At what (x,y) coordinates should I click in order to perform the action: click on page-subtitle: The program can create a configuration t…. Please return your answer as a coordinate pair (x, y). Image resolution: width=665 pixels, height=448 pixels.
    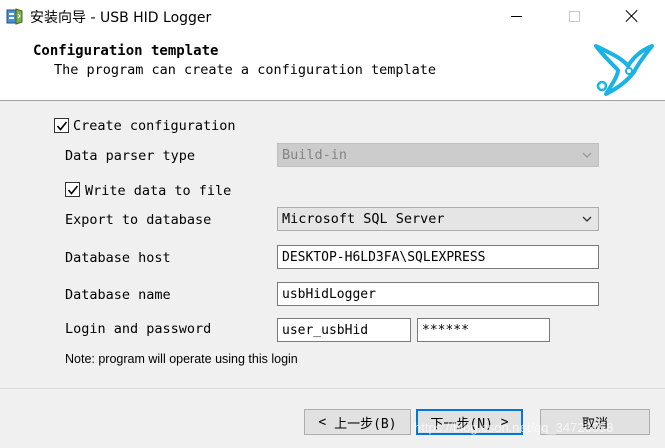
    Looking at the image, I should click on (245, 70).